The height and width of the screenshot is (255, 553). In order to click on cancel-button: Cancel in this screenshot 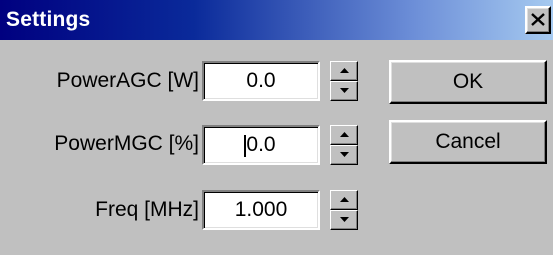, I will do `click(468, 142)`.